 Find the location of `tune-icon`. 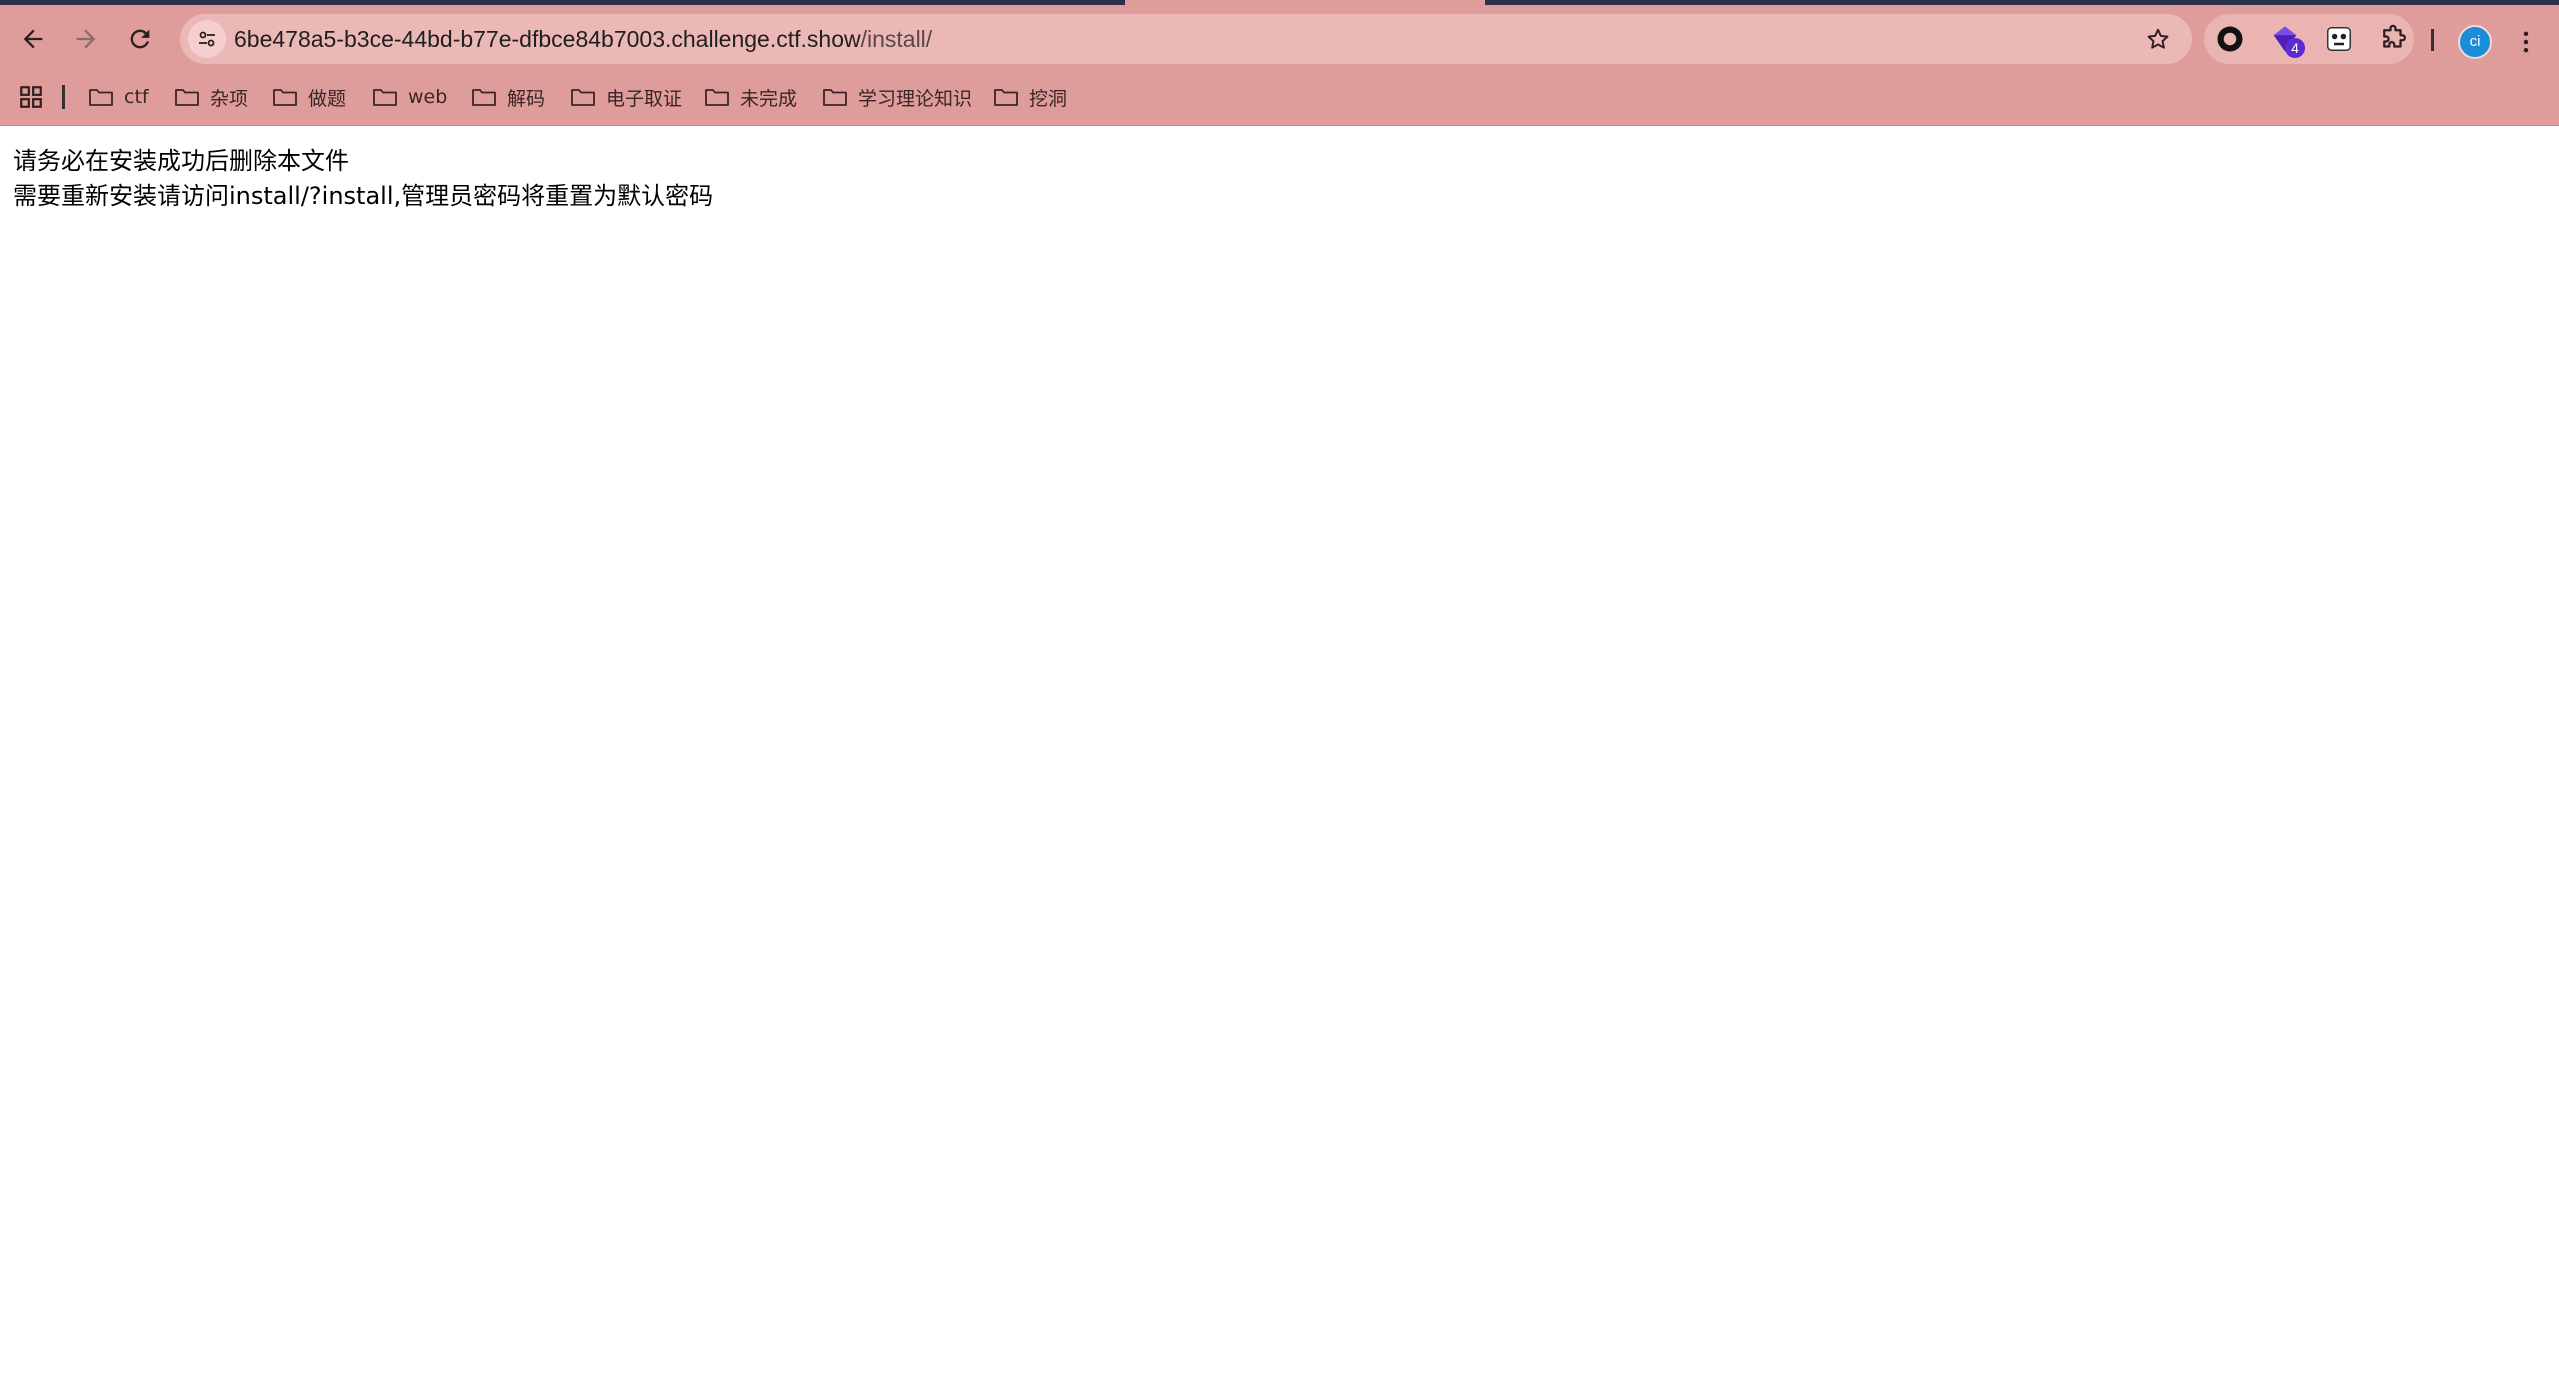

tune-icon is located at coordinates (207, 39).